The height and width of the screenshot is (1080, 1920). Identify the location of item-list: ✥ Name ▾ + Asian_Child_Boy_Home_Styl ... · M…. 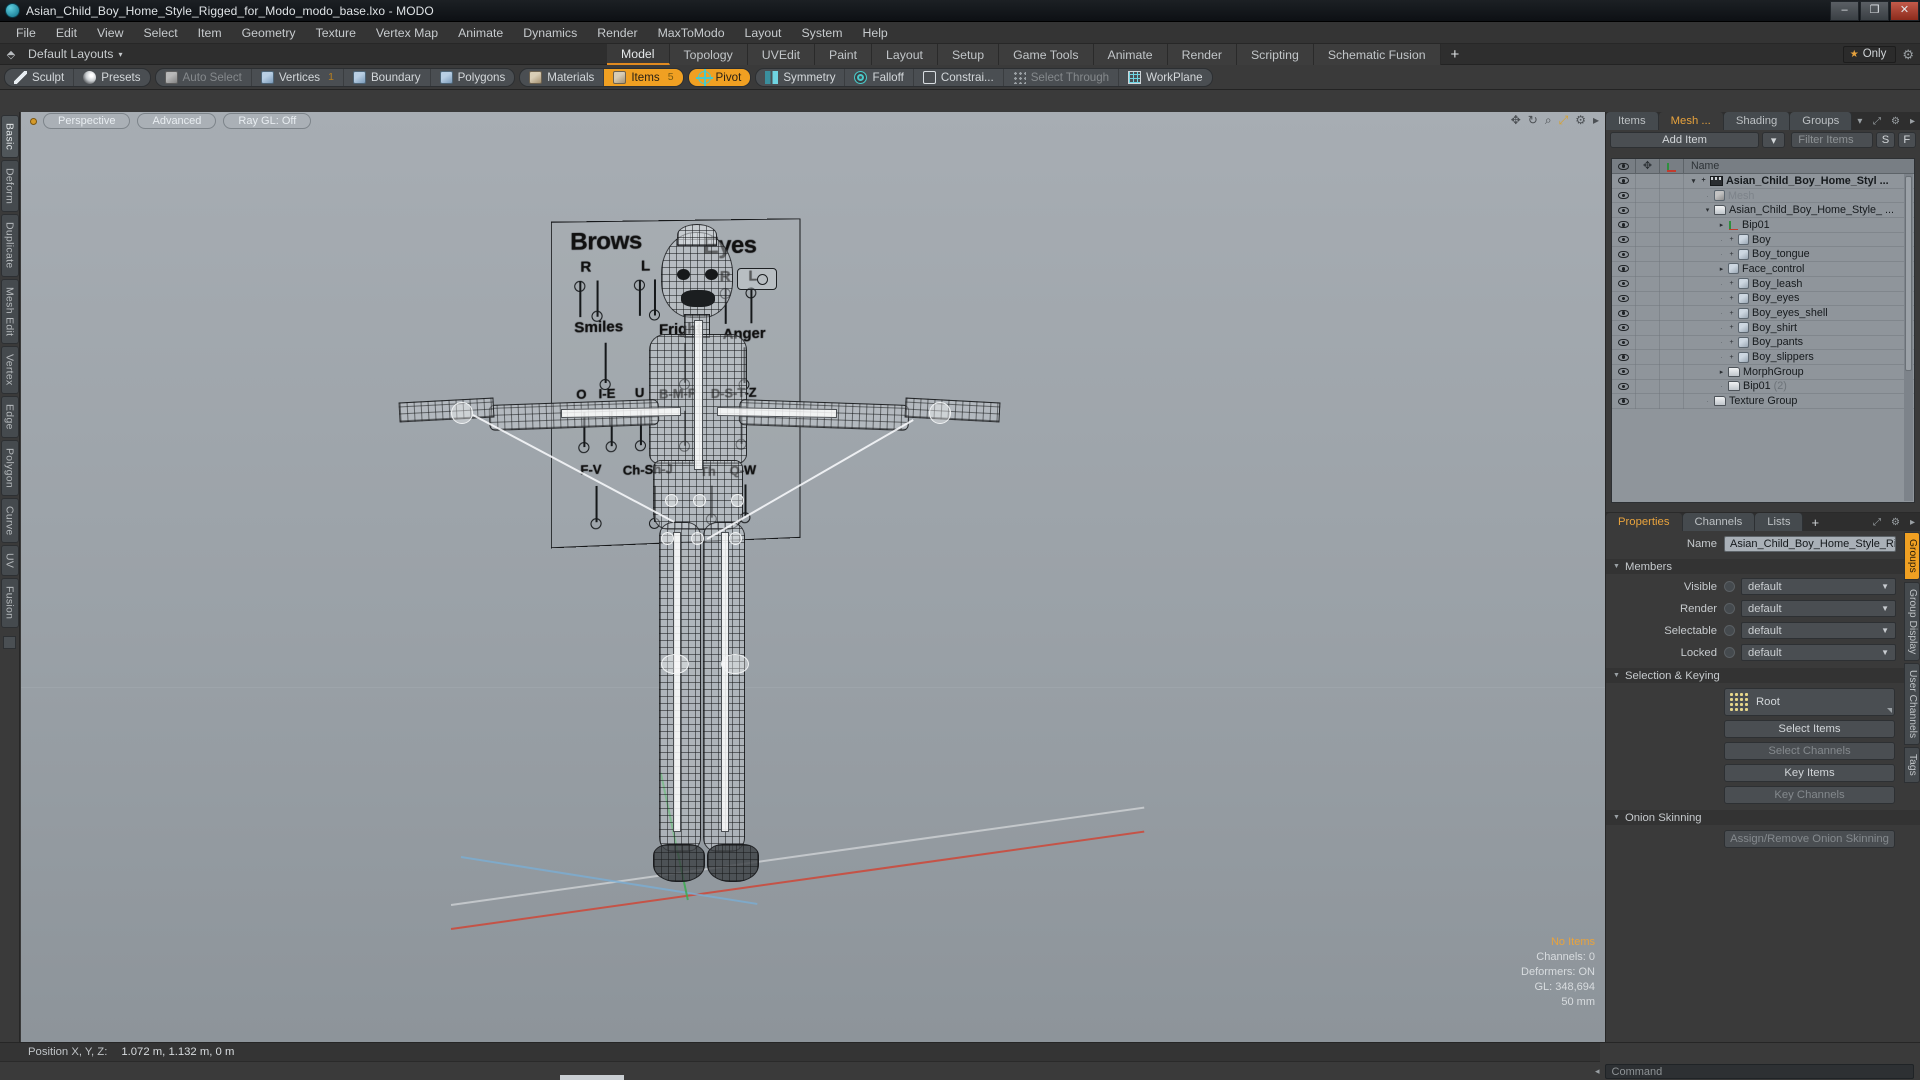
(1763, 330).